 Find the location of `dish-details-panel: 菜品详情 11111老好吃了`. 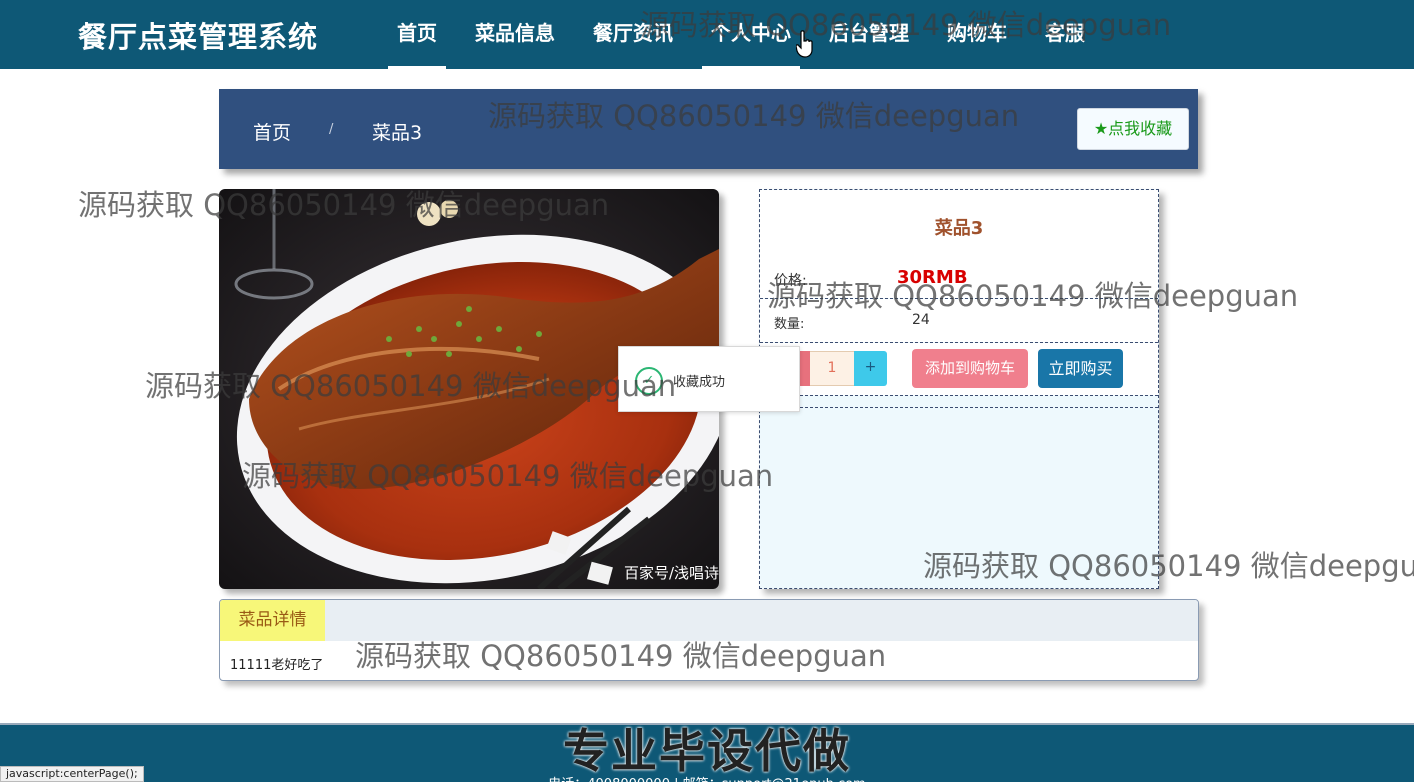

dish-details-panel: 菜品详情 11111老好吃了 is located at coordinates (709, 640).